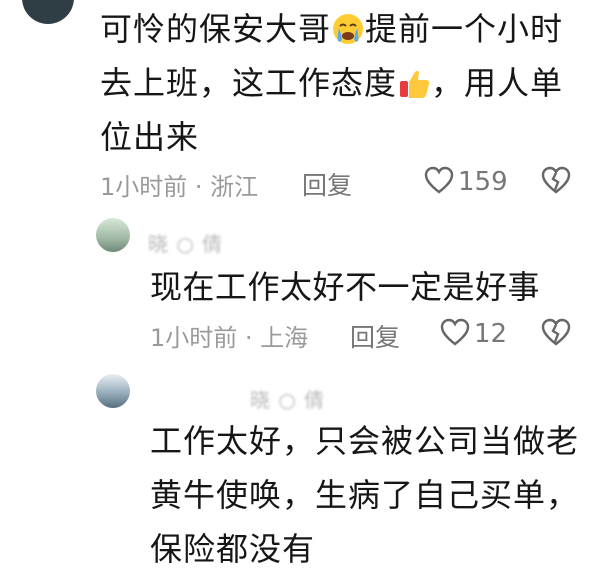 Image resolution: width=600 pixels, height=576 pixels. Describe the element at coordinates (229, 338) in the screenshot. I see `comment-2-time-location: 1小时前 · 上海` at that location.